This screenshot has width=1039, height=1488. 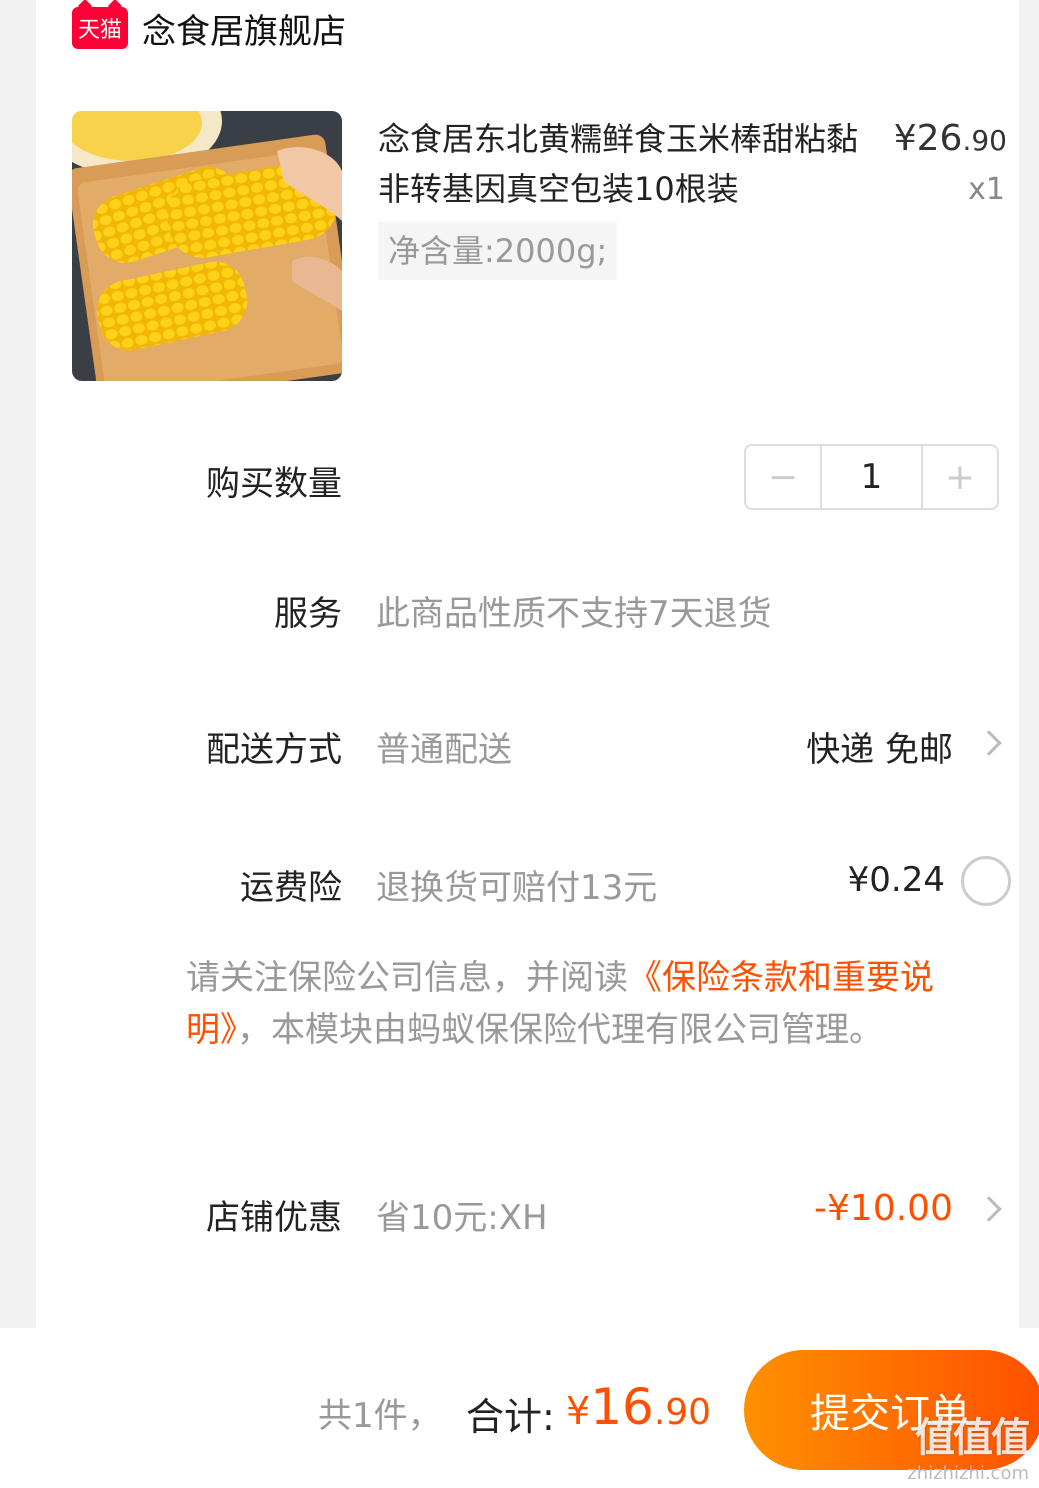 What do you see at coordinates (510, 1417) in the screenshot?
I see `total-label: 合计:` at bounding box center [510, 1417].